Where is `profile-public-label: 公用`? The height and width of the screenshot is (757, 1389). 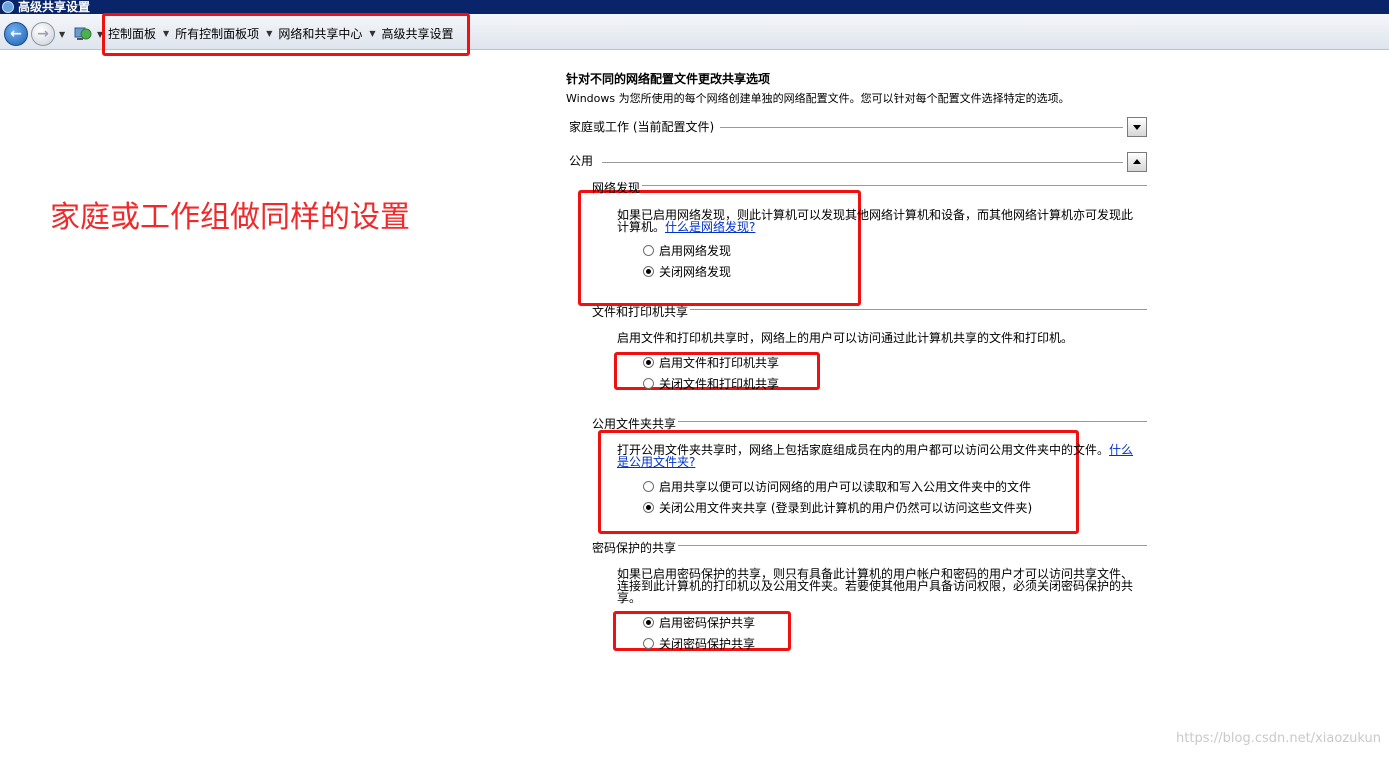
profile-public-label: 公用 is located at coordinates (581, 160).